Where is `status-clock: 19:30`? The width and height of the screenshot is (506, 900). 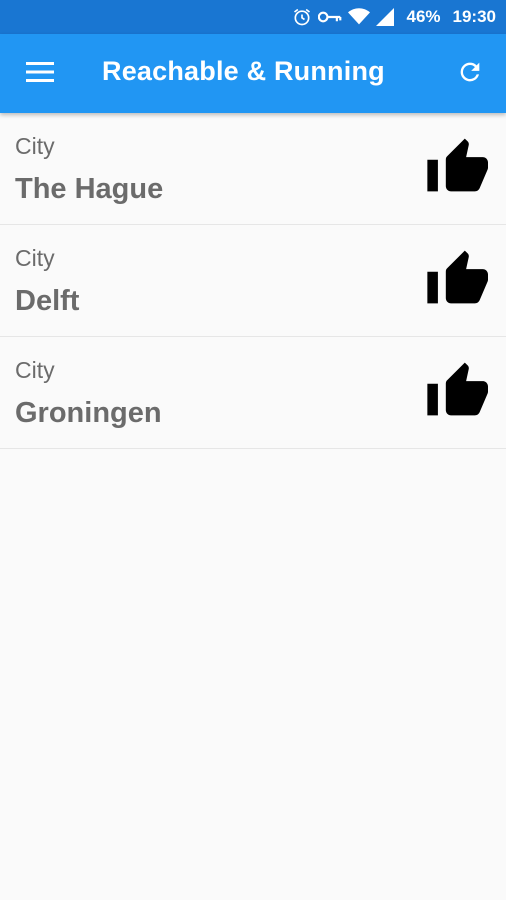 status-clock: 19:30 is located at coordinates (474, 16).